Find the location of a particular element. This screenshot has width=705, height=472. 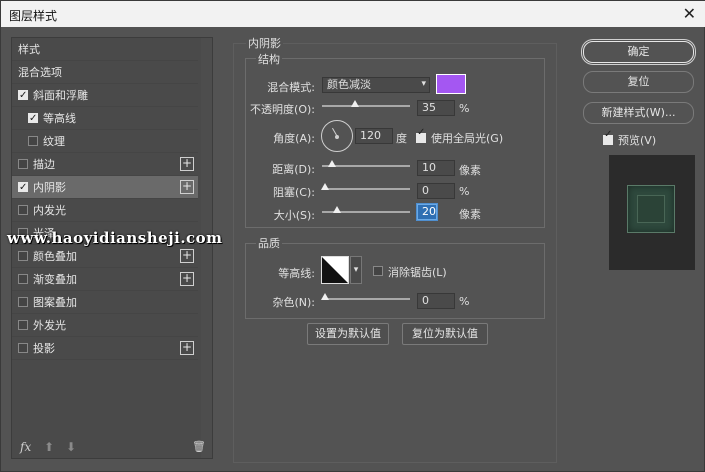

stroke-checkbox is located at coordinates (23, 164).